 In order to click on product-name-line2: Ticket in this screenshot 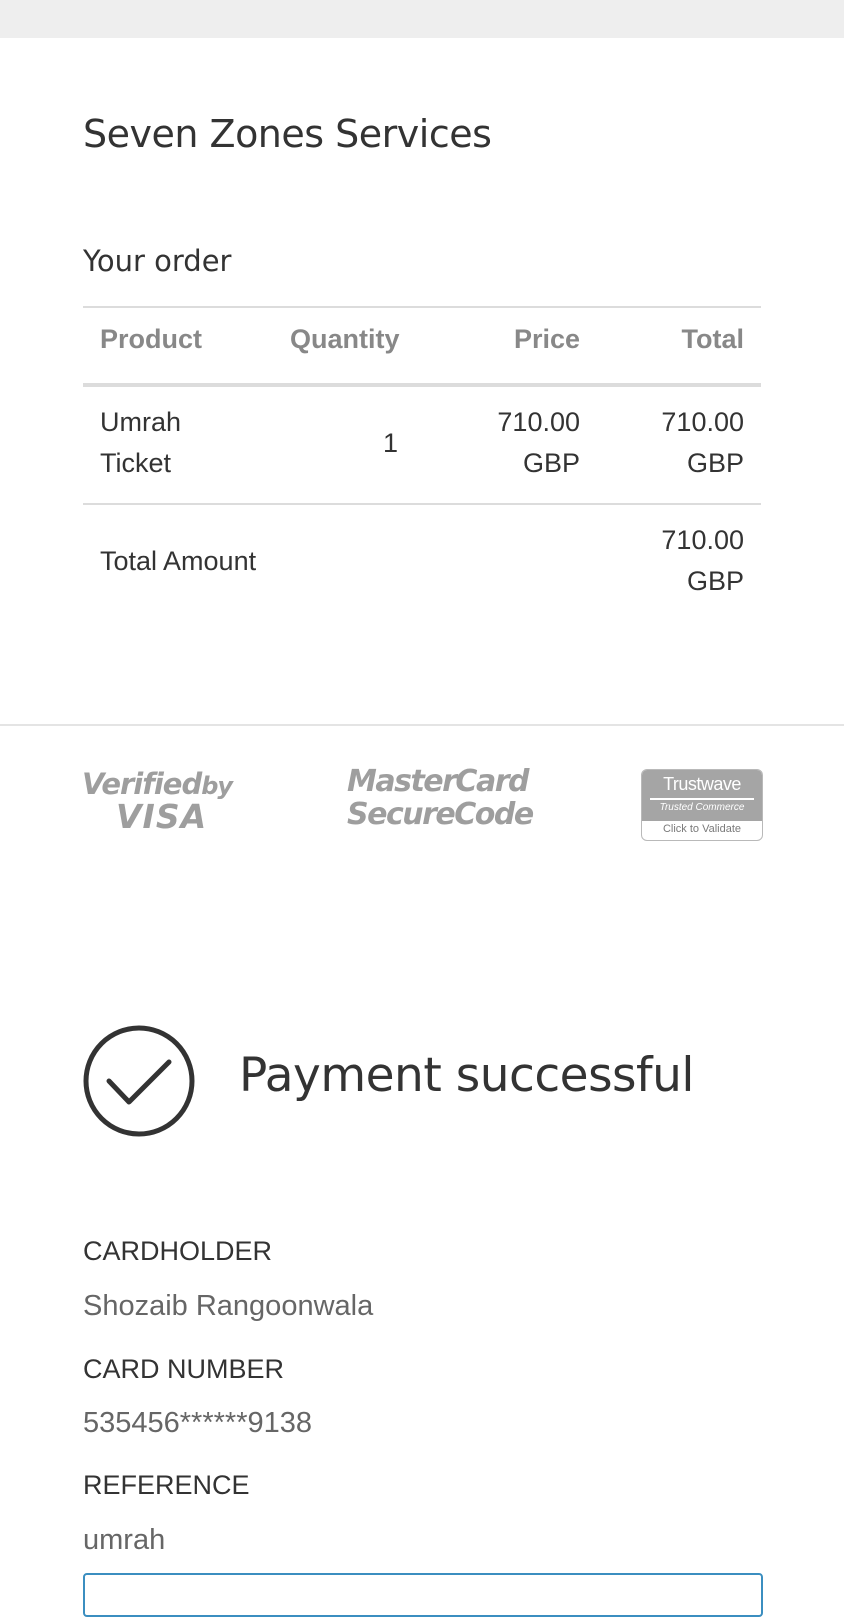, I will do `click(136, 463)`.